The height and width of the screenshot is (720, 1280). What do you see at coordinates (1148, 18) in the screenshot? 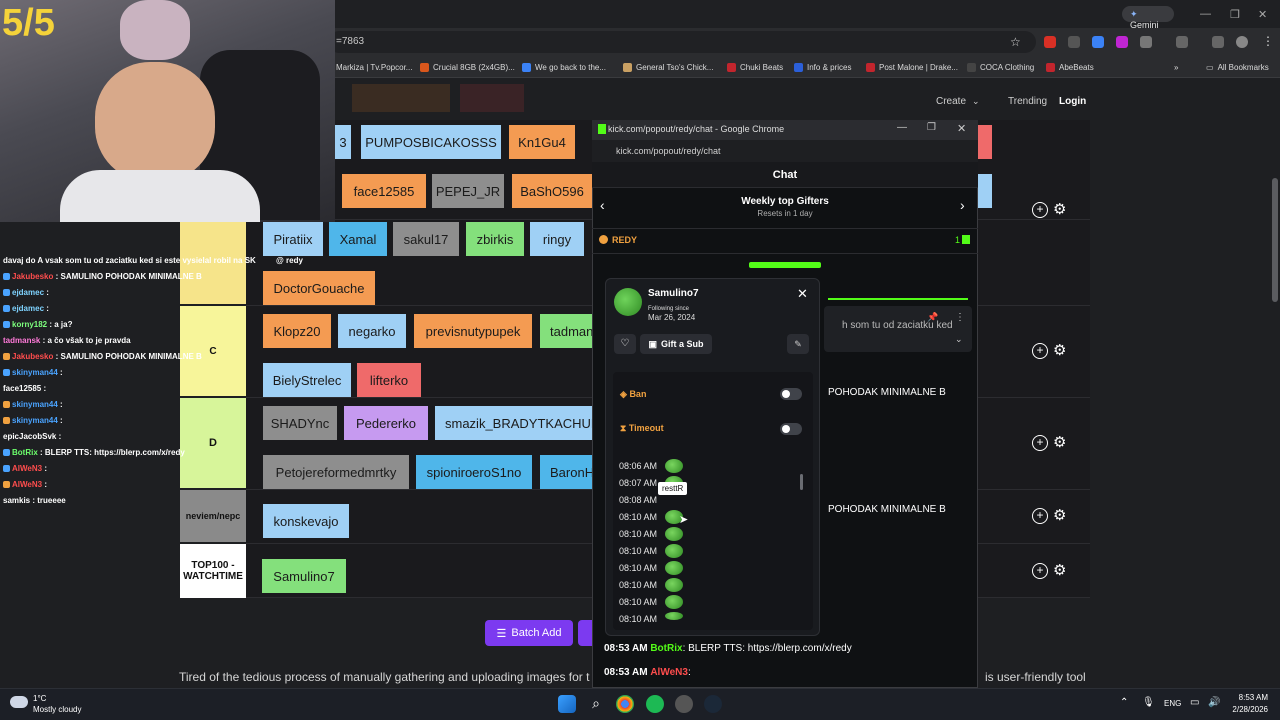
I see `gemini-button: ✦ Gemini` at bounding box center [1148, 18].